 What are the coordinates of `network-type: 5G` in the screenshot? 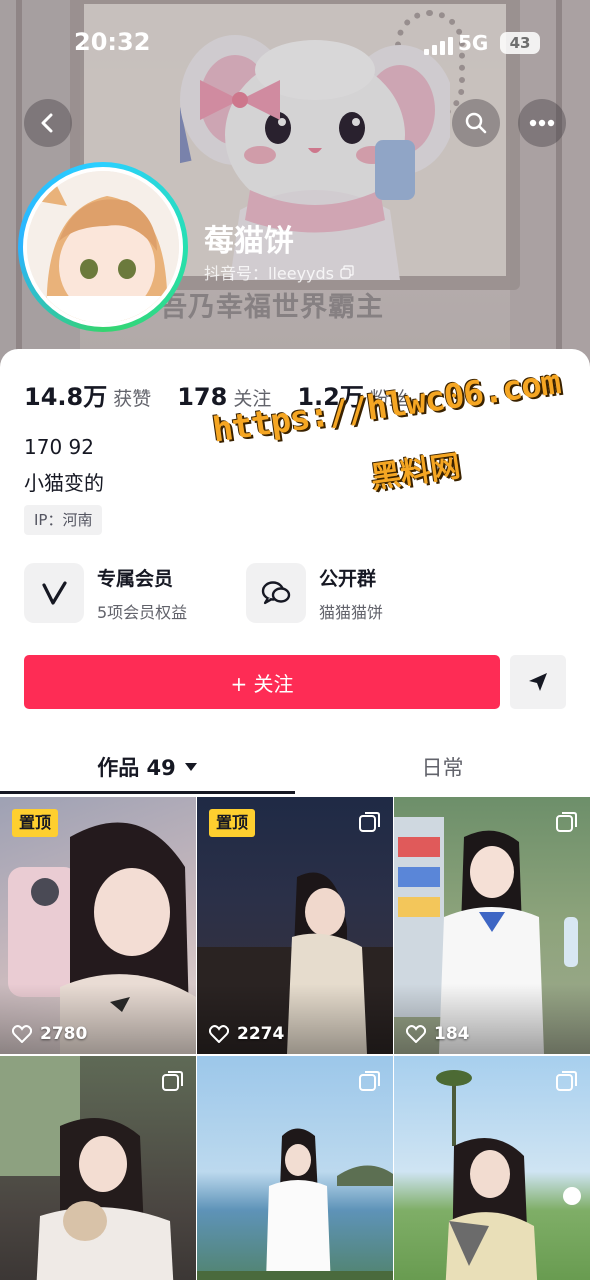 It's located at (473, 43).